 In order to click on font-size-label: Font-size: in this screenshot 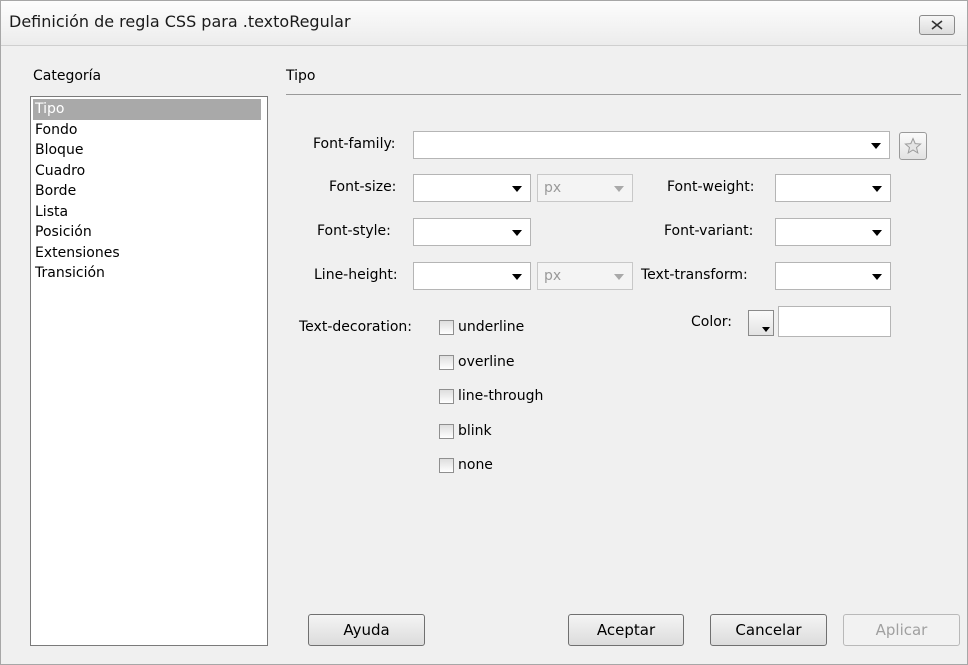, I will do `click(363, 187)`.